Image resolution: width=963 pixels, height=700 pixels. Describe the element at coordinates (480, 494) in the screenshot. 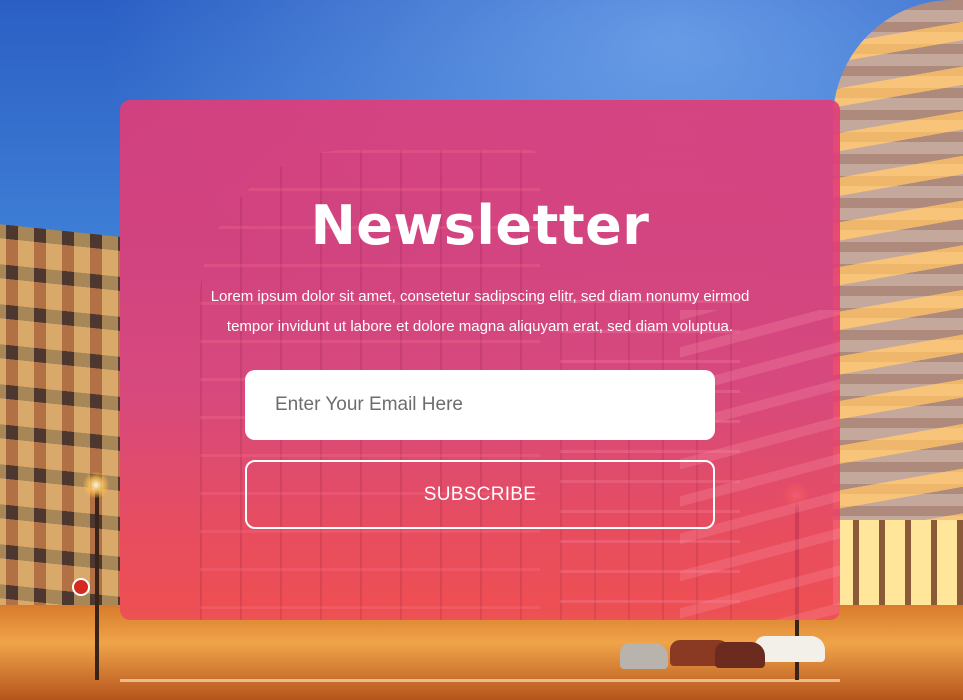

I see `subscribe-button: SUBSCRIBE` at that location.